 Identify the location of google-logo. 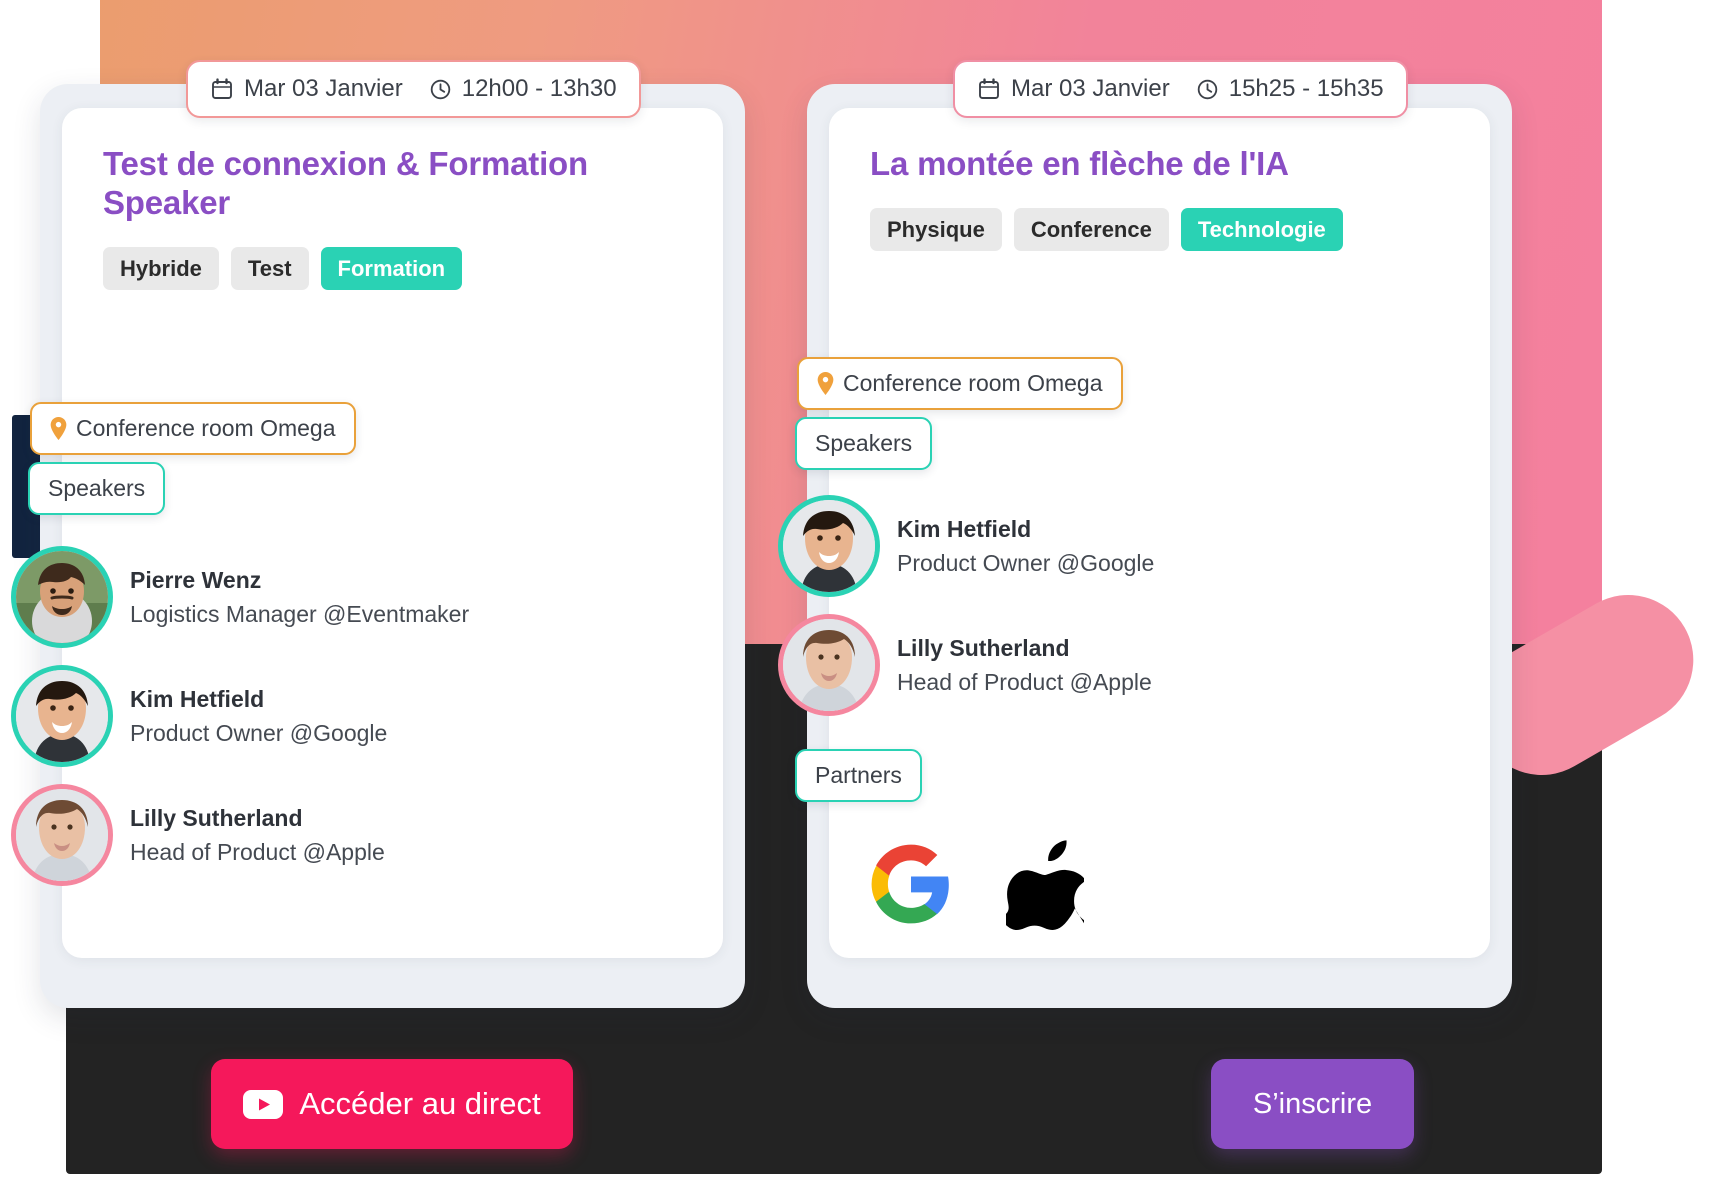
(911, 886).